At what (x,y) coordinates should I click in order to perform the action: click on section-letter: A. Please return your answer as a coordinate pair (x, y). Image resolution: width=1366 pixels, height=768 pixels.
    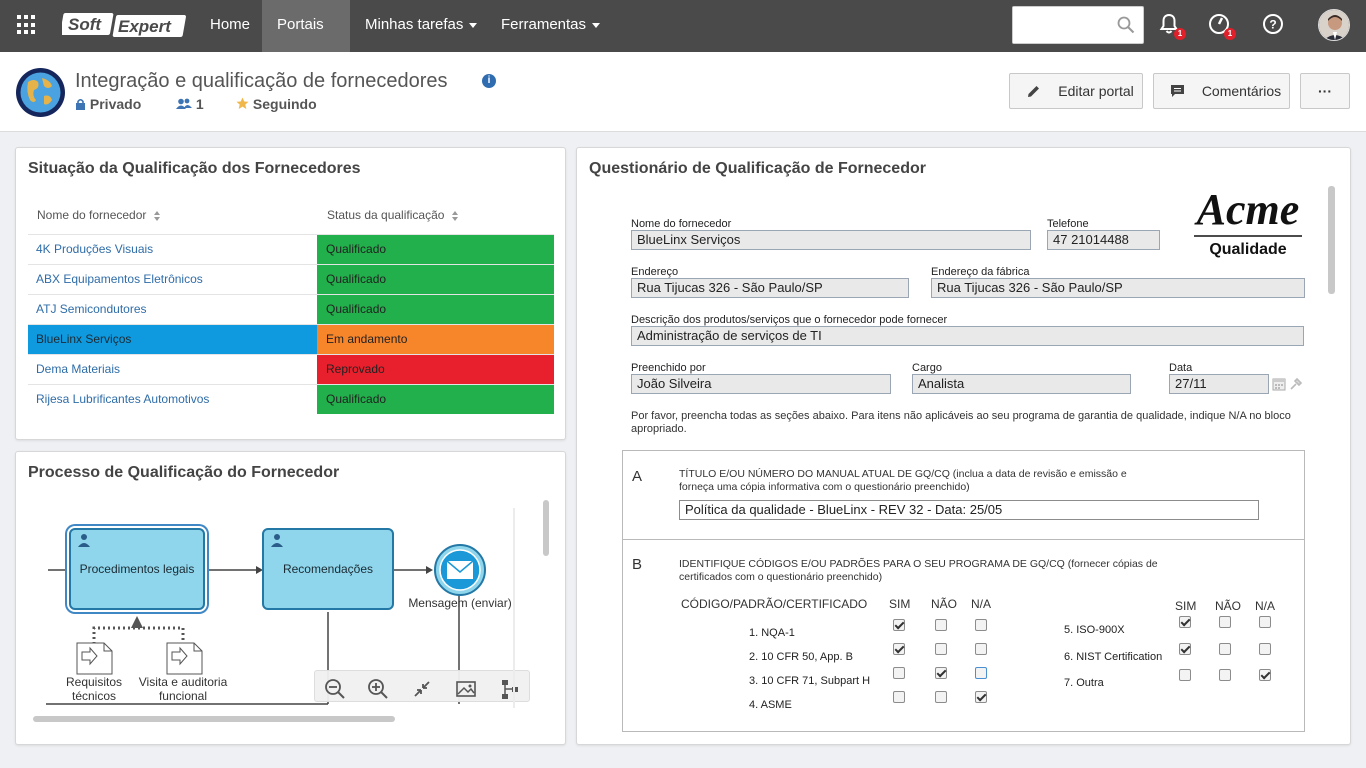
    Looking at the image, I should click on (637, 476).